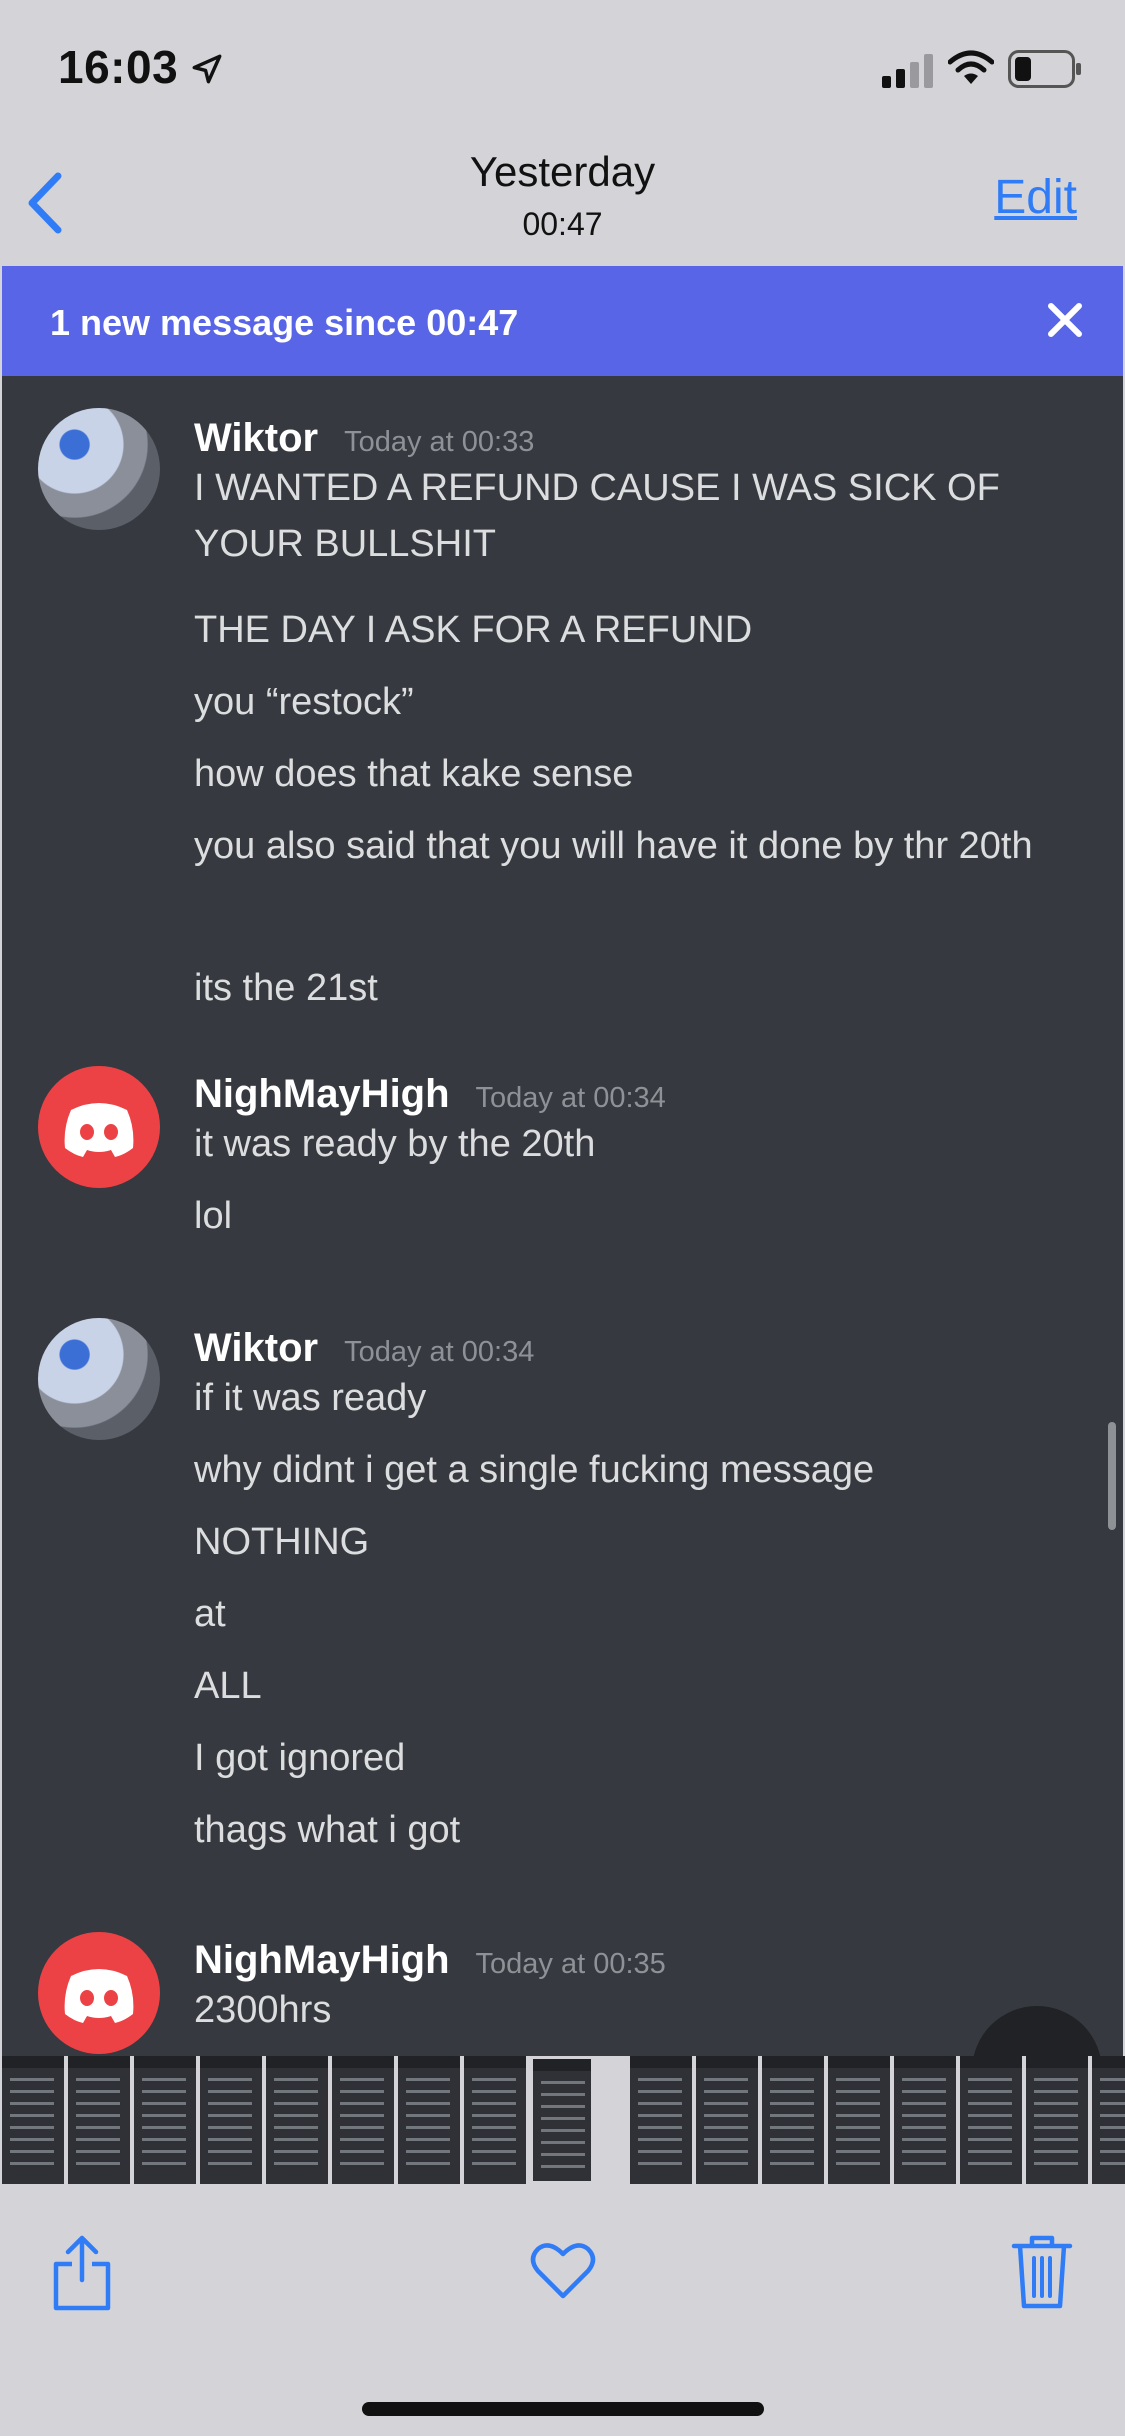 This screenshot has width=1125, height=2436. Describe the element at coordinates (562, 70) in the screenshot. I see `status-bar: 16:03` at that location.